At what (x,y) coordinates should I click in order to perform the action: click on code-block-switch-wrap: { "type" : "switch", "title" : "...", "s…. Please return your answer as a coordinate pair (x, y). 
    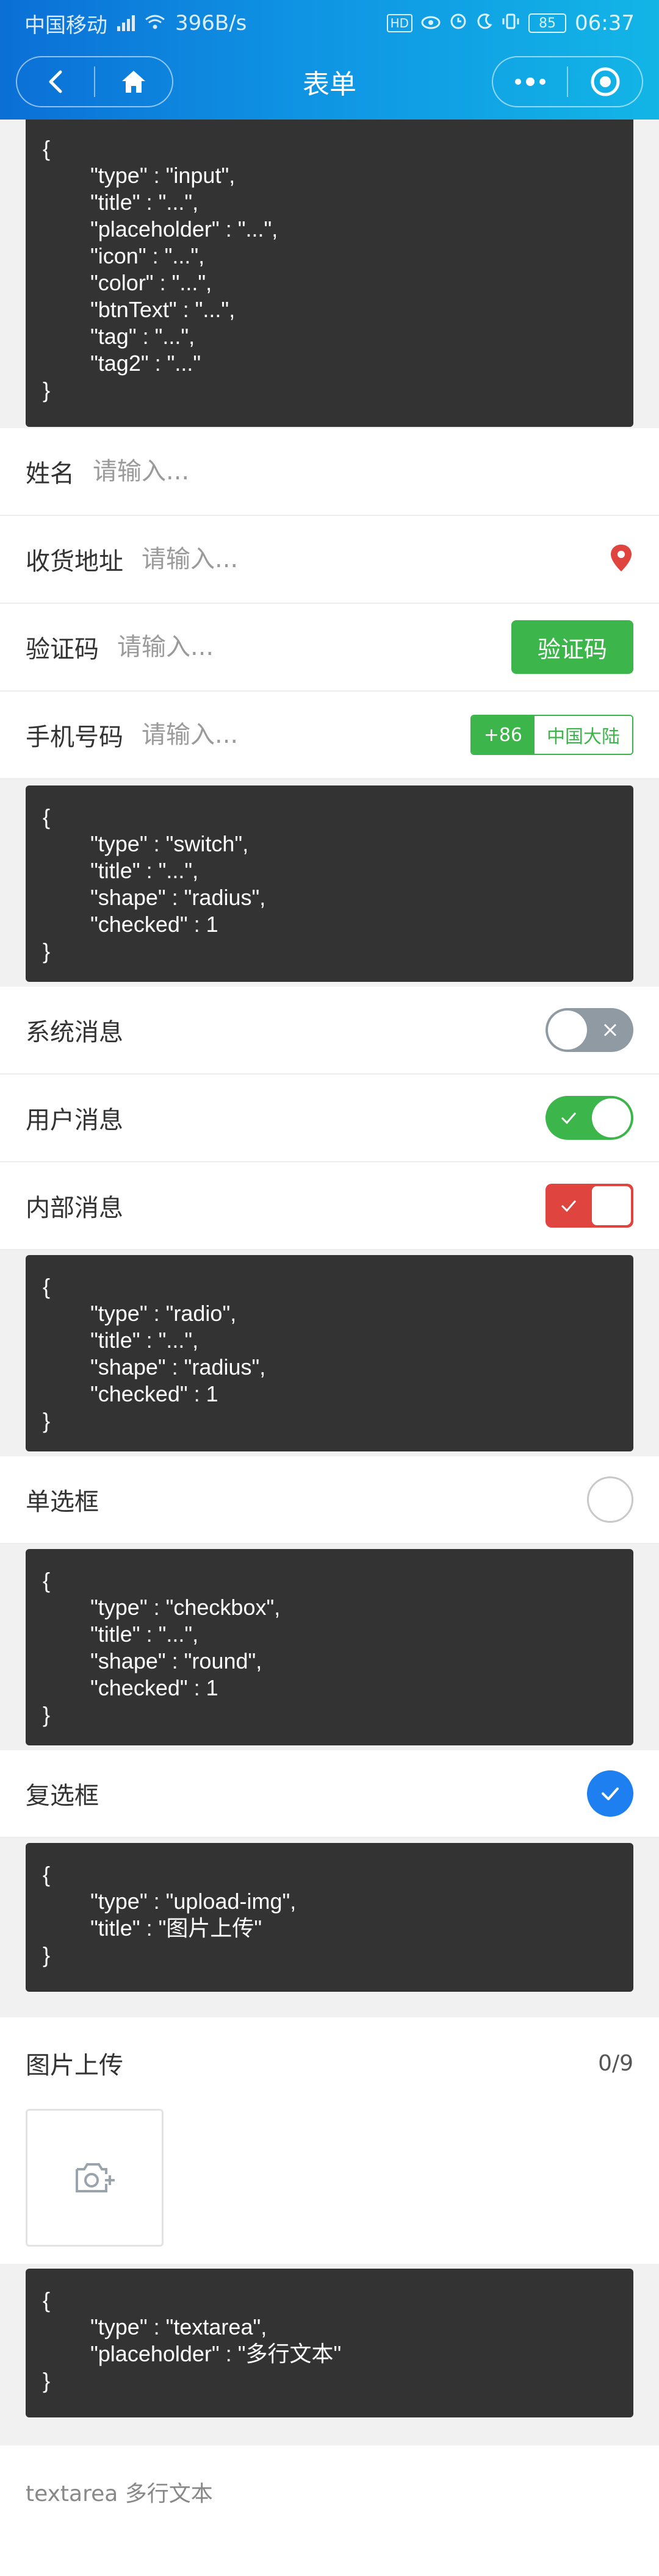
    Looking at the image, I should click on (329, 883).